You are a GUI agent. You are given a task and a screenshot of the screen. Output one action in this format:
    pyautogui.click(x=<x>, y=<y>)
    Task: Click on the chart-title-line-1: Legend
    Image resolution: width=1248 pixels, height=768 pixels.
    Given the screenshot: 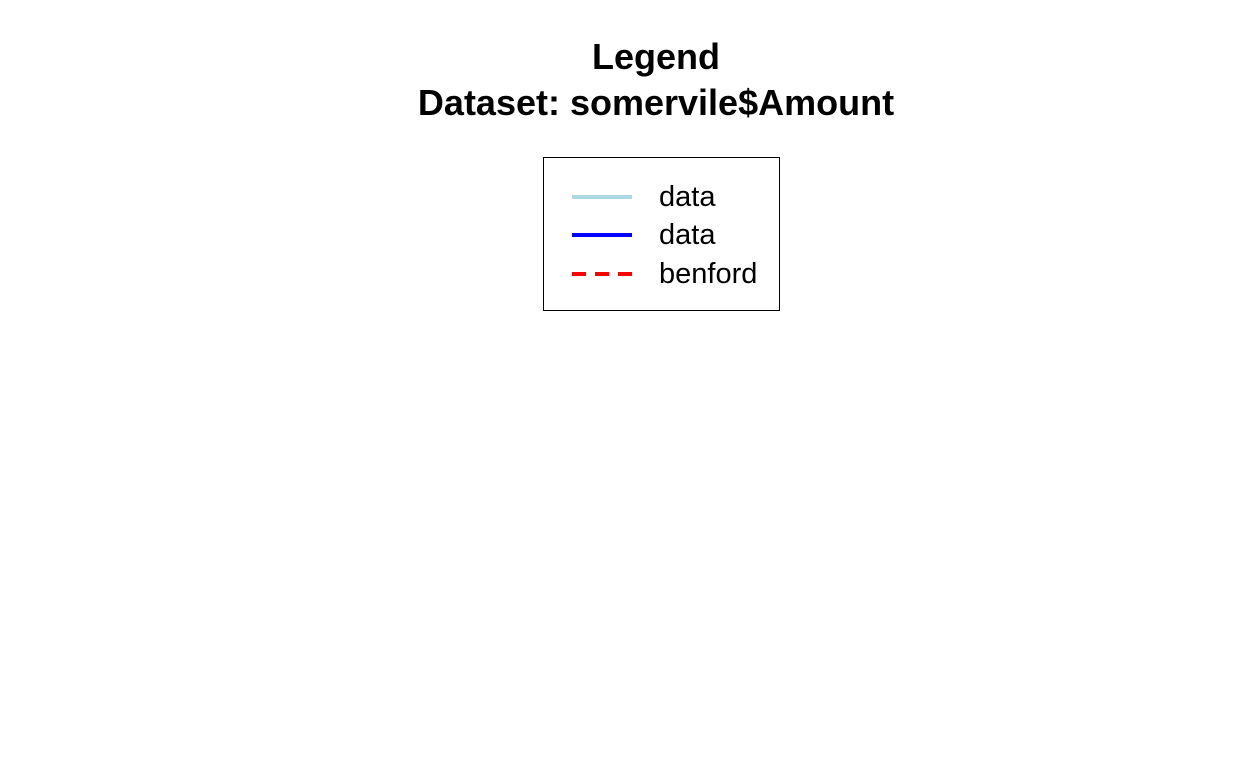 What is the action you would take?
    pyautogui.click(x=655, y=56)
    